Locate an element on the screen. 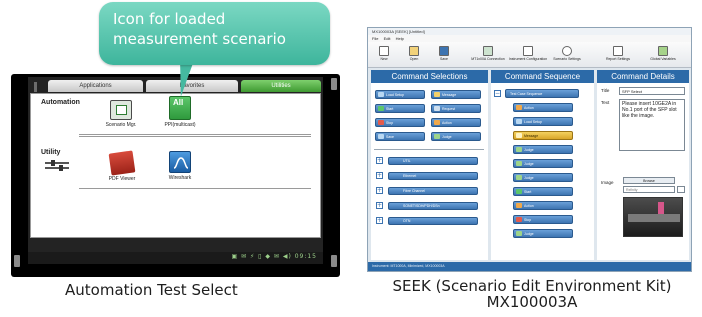 The image size is (702, 317). tab-applications: Applications is located at coordinates (95, 86).